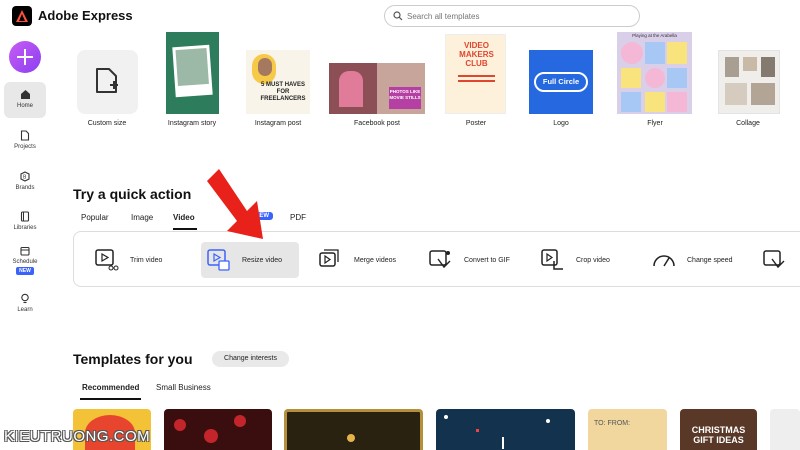  I want to click on new-file-plus-icon, so click(107, 80).